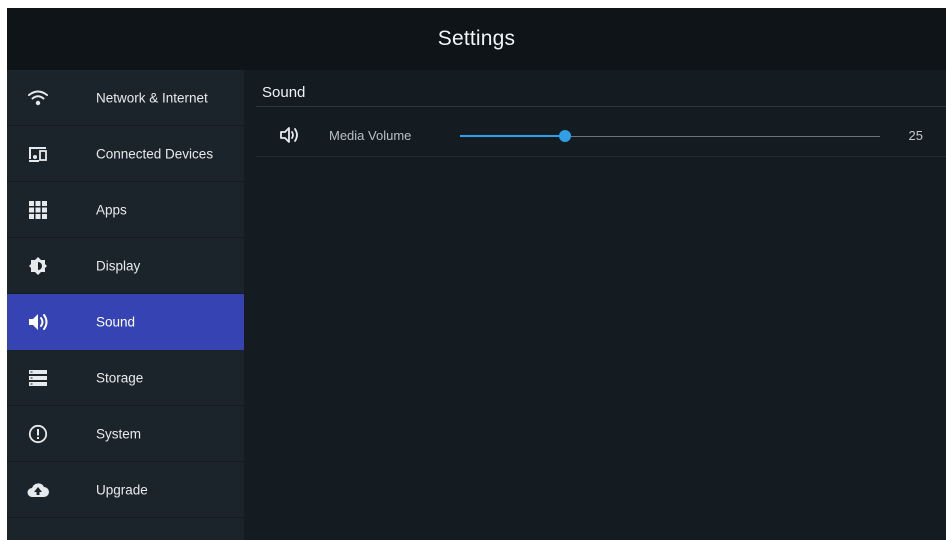  What do you see at coordinates (120, 377) in the screenshot?
I see `sidebar-item-label: Storage` at bounding box center [120, 377].